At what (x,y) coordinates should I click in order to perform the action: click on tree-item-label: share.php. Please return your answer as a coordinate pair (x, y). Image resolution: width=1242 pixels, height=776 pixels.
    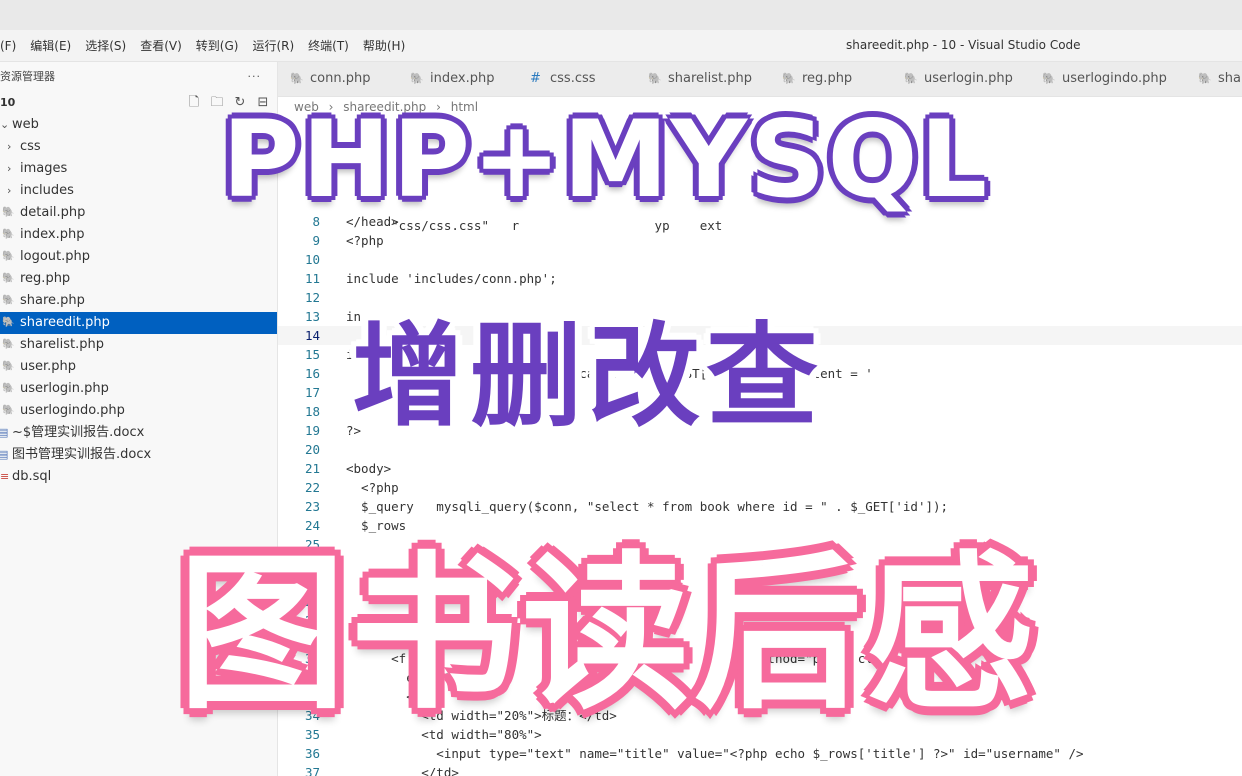
    Looking at the image, I should click on (52, 300).